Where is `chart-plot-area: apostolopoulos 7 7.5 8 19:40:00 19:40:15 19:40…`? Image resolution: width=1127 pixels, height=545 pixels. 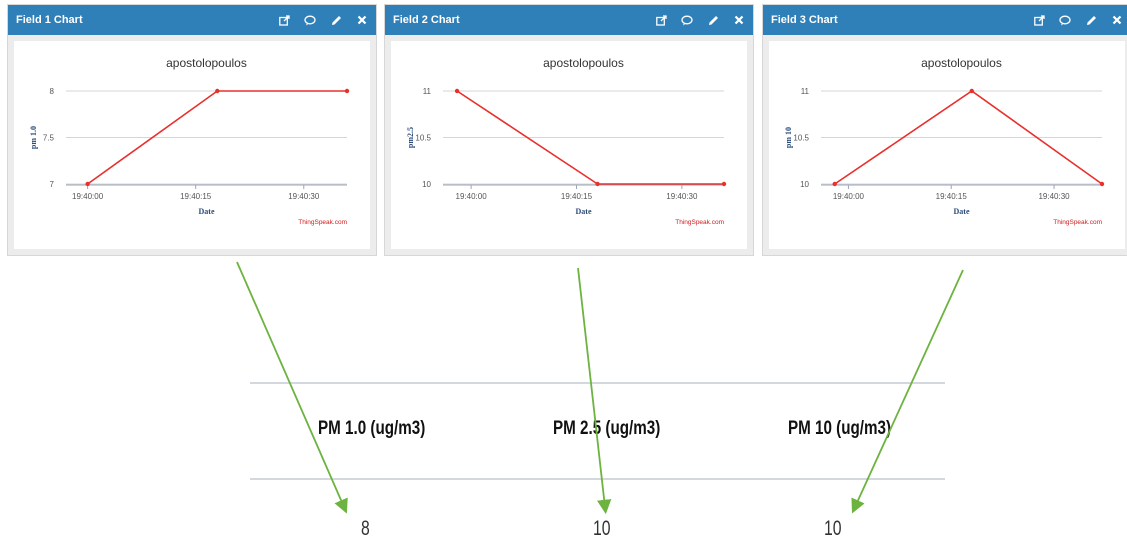
chart-plot-area: apostolopoulos 7 7.5 8 19:40:00 19:40:15 19:40… is located at coordinates (192, 145).